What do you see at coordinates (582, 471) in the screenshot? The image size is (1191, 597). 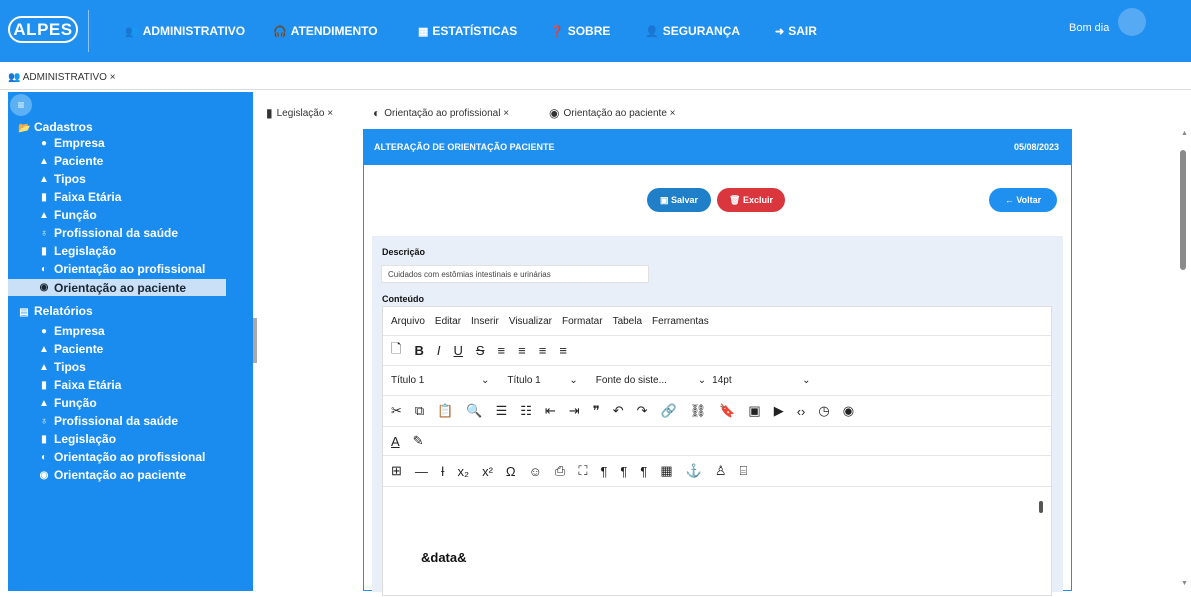 I see `fullscreen-icon: ⛶` at bounding box center [582, 471].